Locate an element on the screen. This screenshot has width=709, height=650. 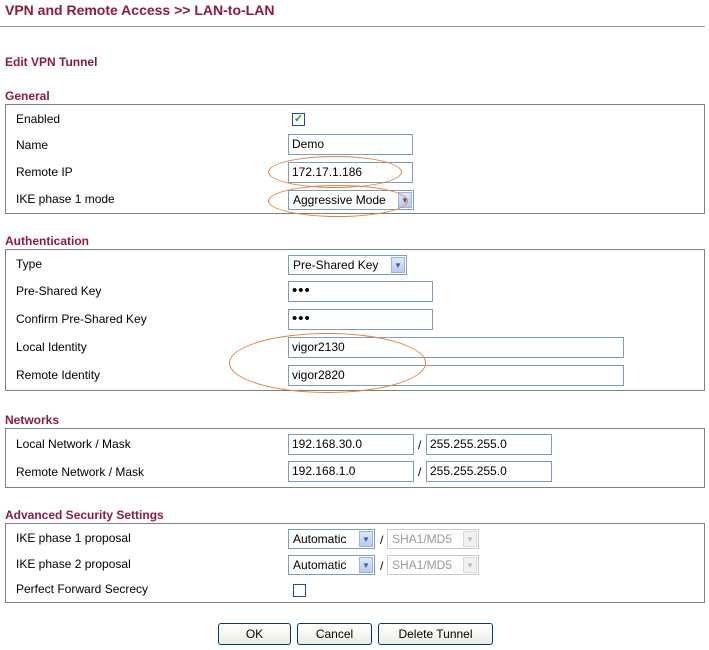
page-subtitle: Edit VPN Tunnel is located at coordinates (51, 62).